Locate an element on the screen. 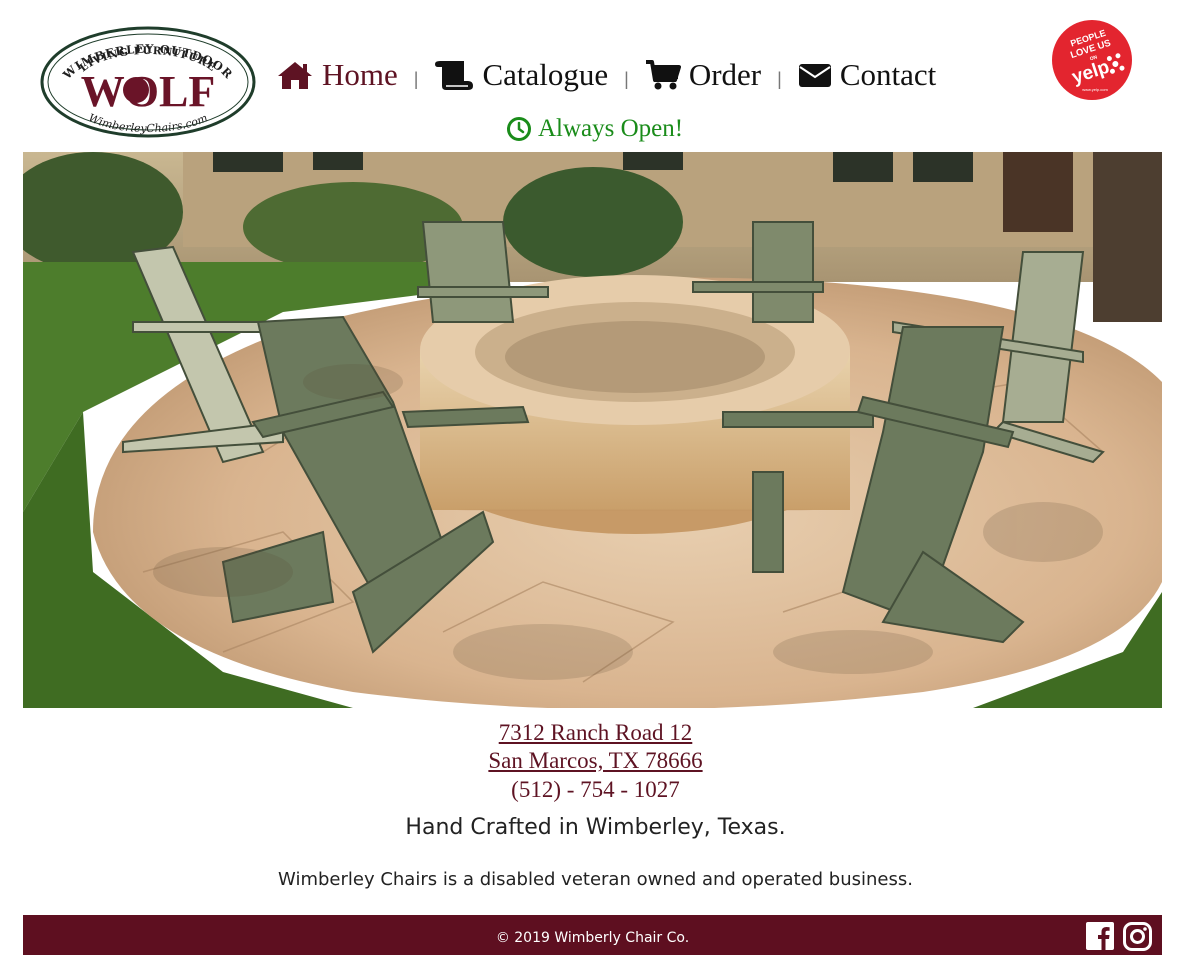 The image size is (1191, 964). address-city-line: San Marcos, TX 78666 is located at coordinates (595, 761).